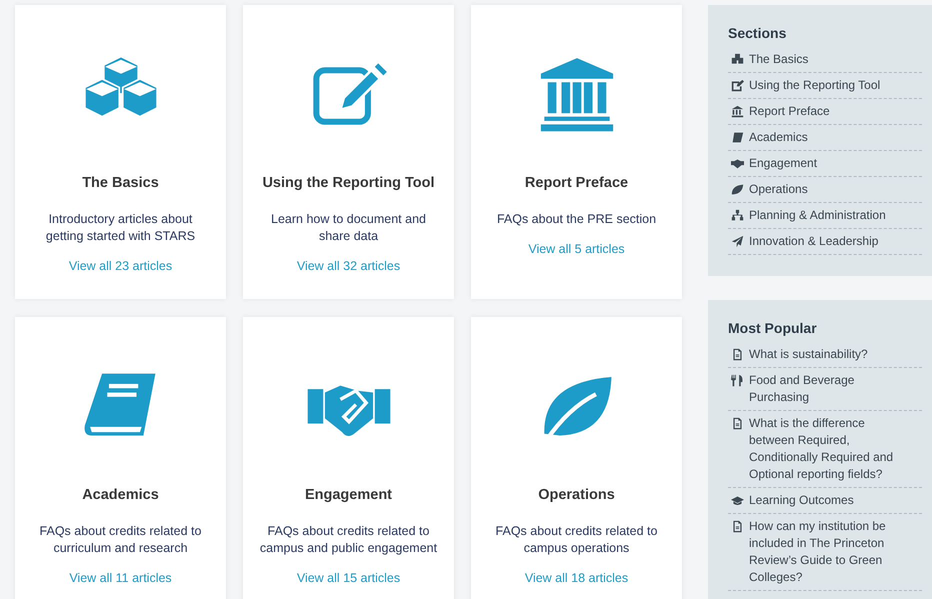 The image size is (932, 599). I want to click on sitemap-icon, so click(737, 215).